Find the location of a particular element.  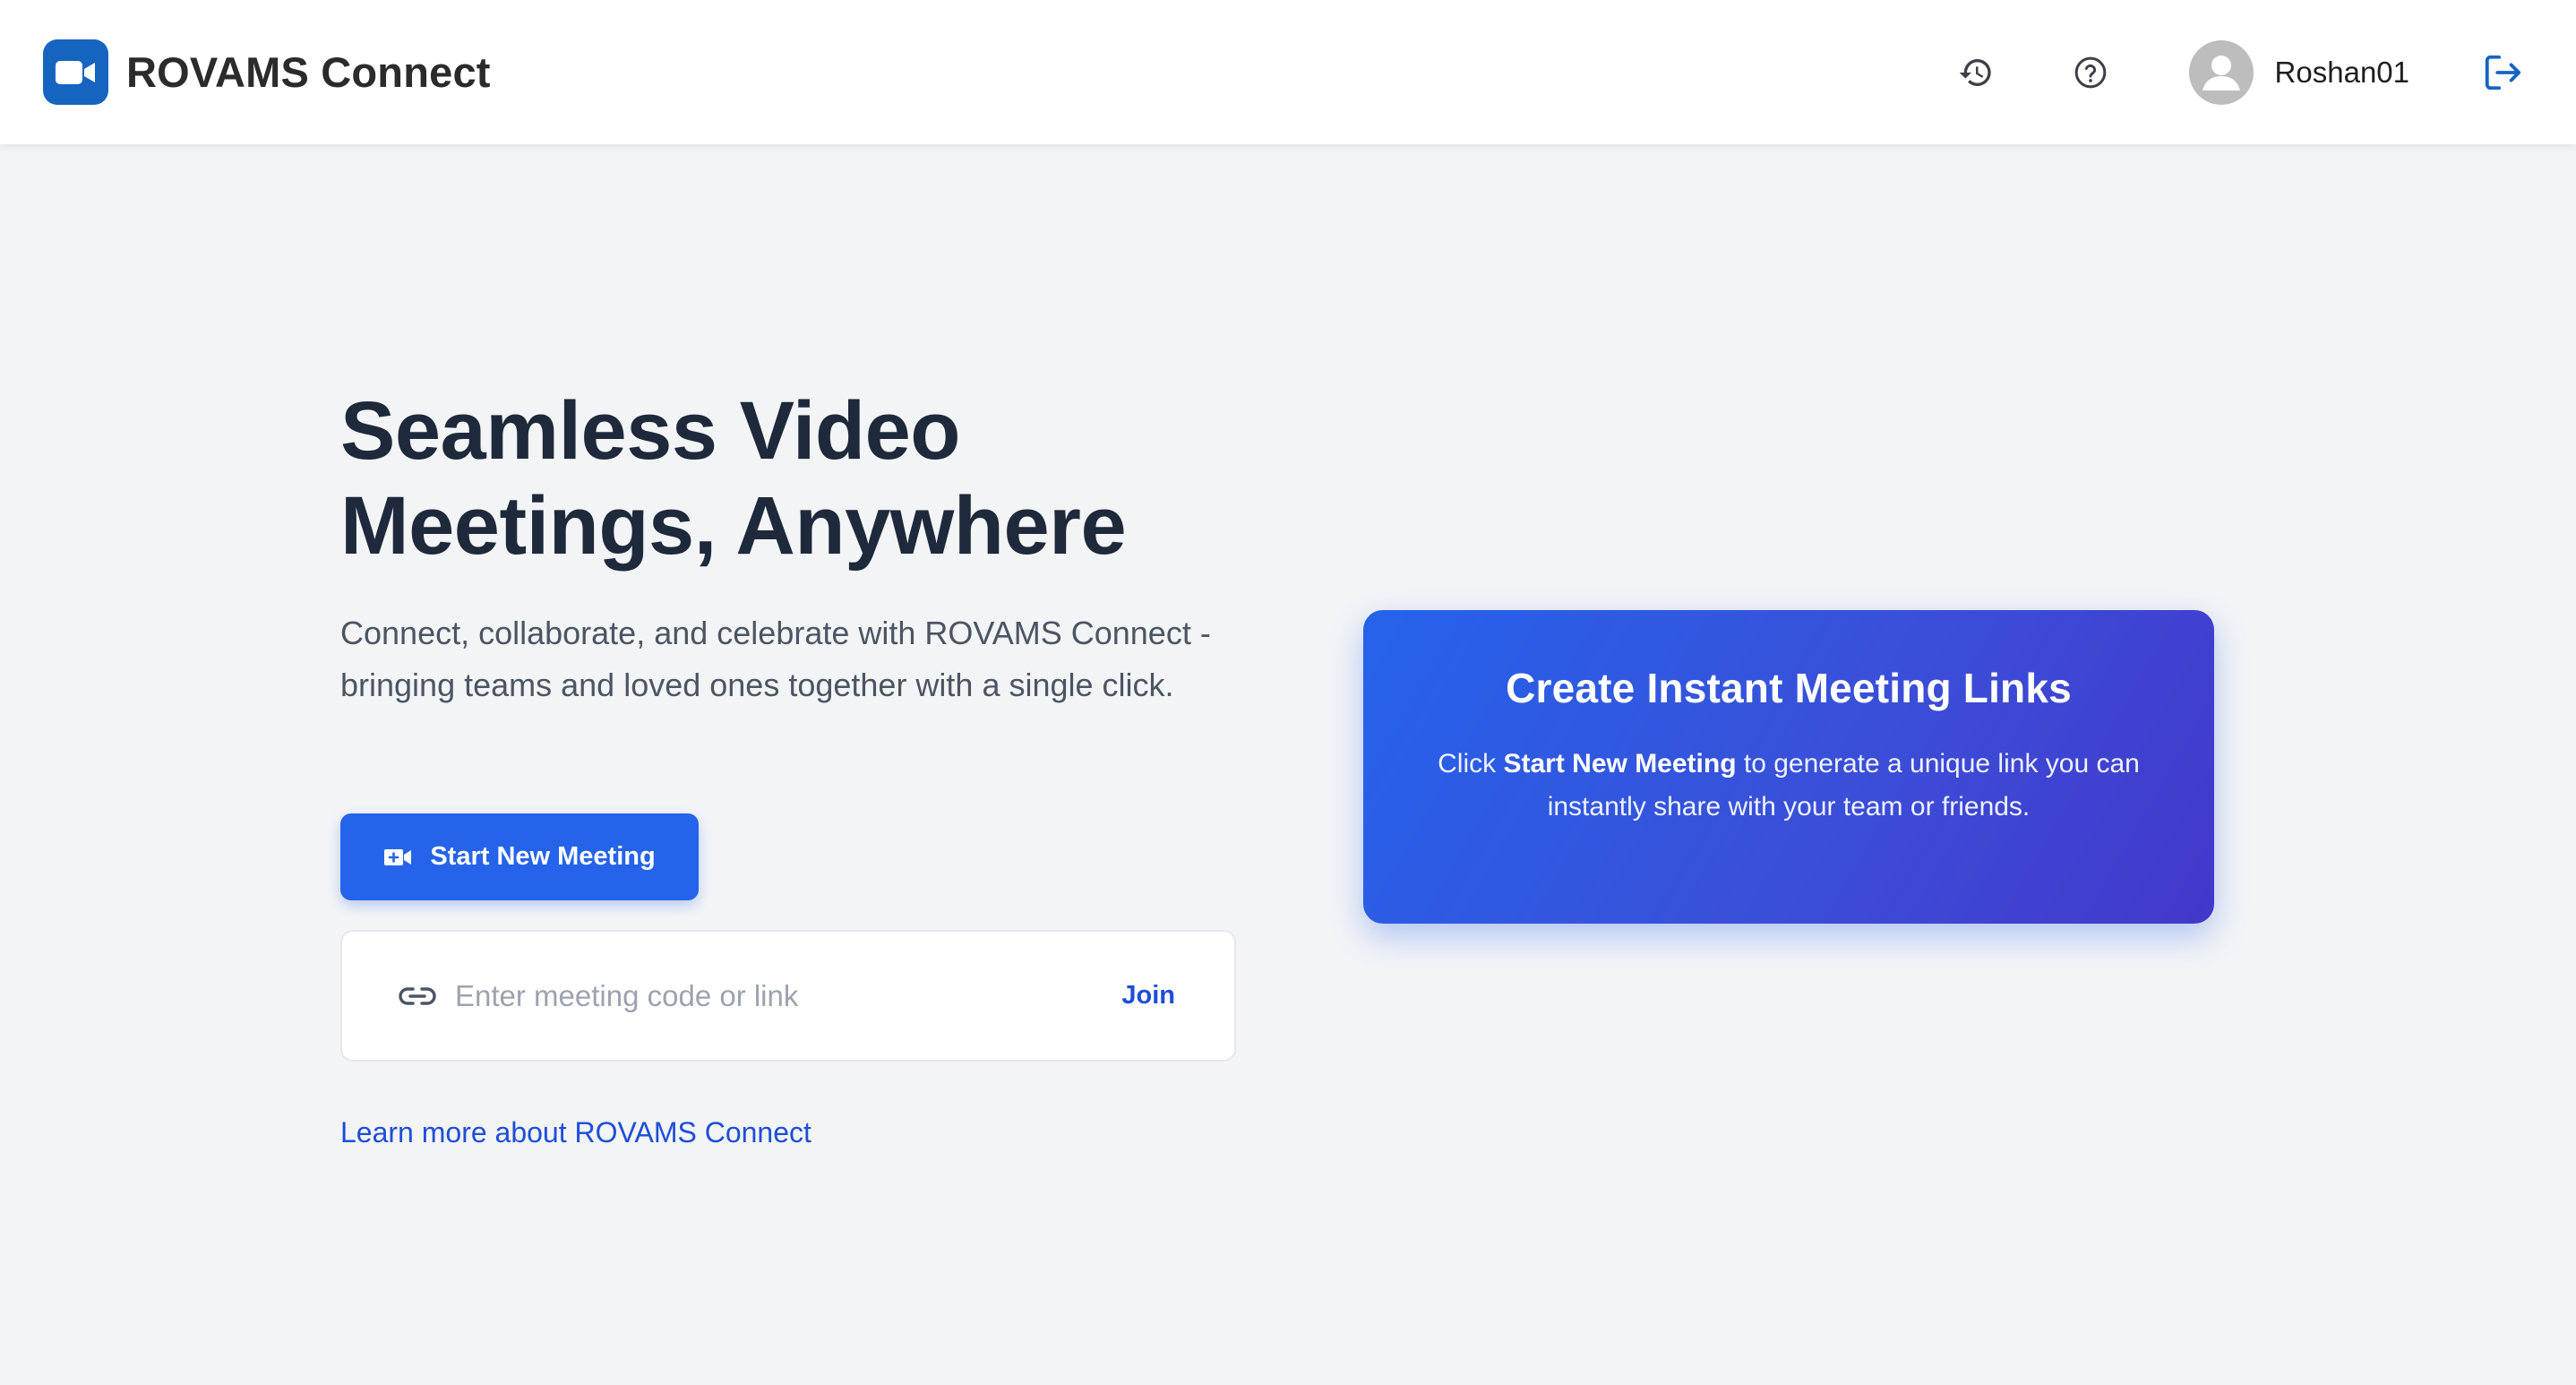

hero-title: Seamless Video Meetings, Anywhere is located at coordinates (797, 478).